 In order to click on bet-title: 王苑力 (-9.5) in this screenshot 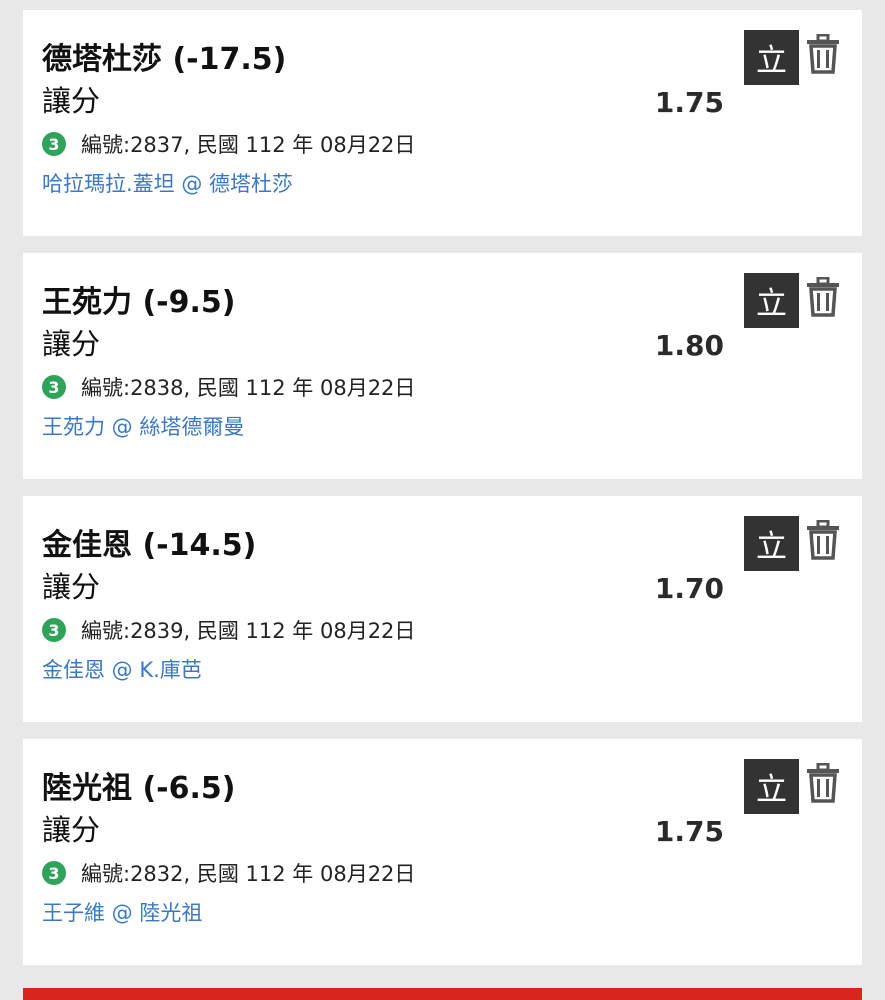, I will do `click(139, 302)`.